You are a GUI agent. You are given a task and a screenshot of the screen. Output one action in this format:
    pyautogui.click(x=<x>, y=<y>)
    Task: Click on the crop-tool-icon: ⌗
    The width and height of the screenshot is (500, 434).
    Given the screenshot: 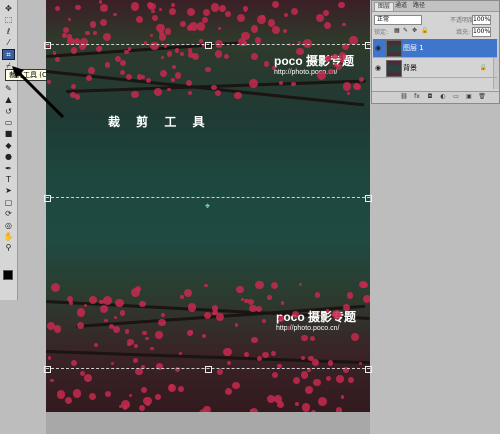 What is the action you would take?
    pyautogui.click(x=8, y=54)
    